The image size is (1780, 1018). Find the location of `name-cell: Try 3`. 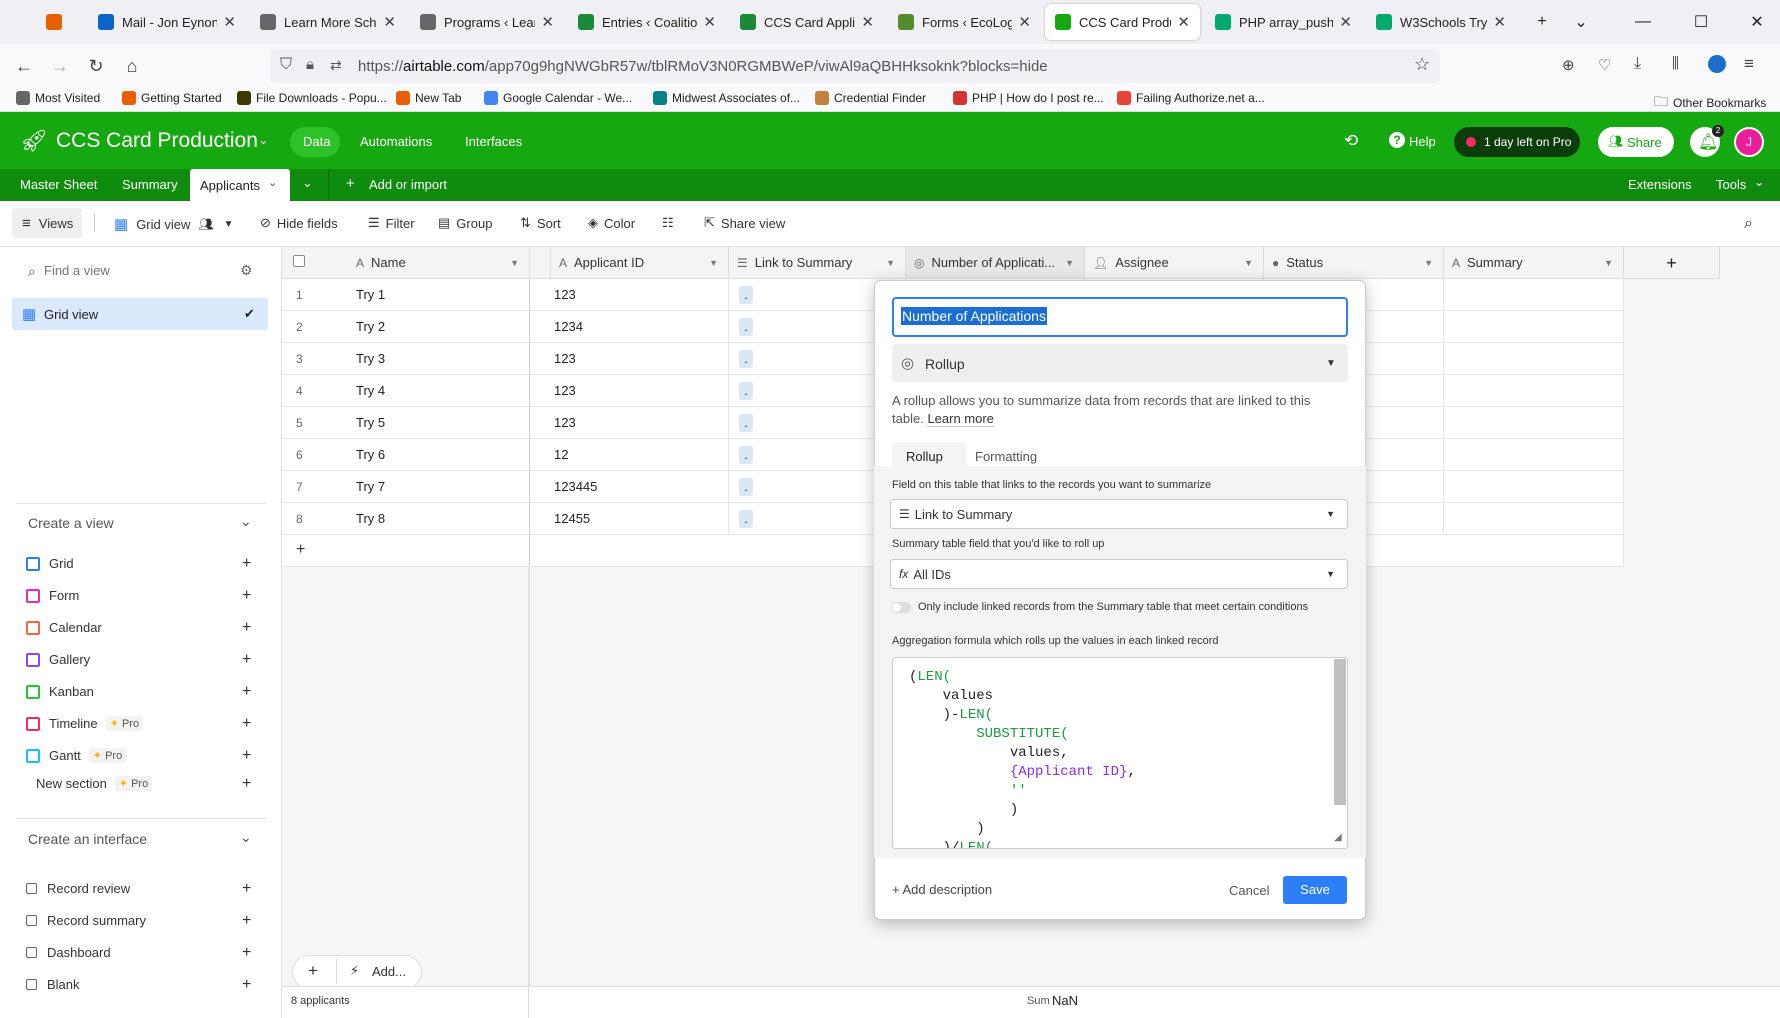

name-cell: Try 3 is located at coordinates (370, 358).